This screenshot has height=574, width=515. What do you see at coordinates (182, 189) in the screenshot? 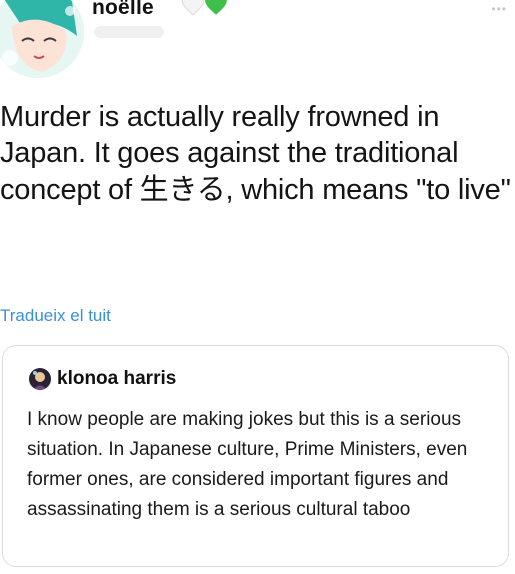
I see `tweet-text-japanese: 生きる` at bounding box center [182, 189].